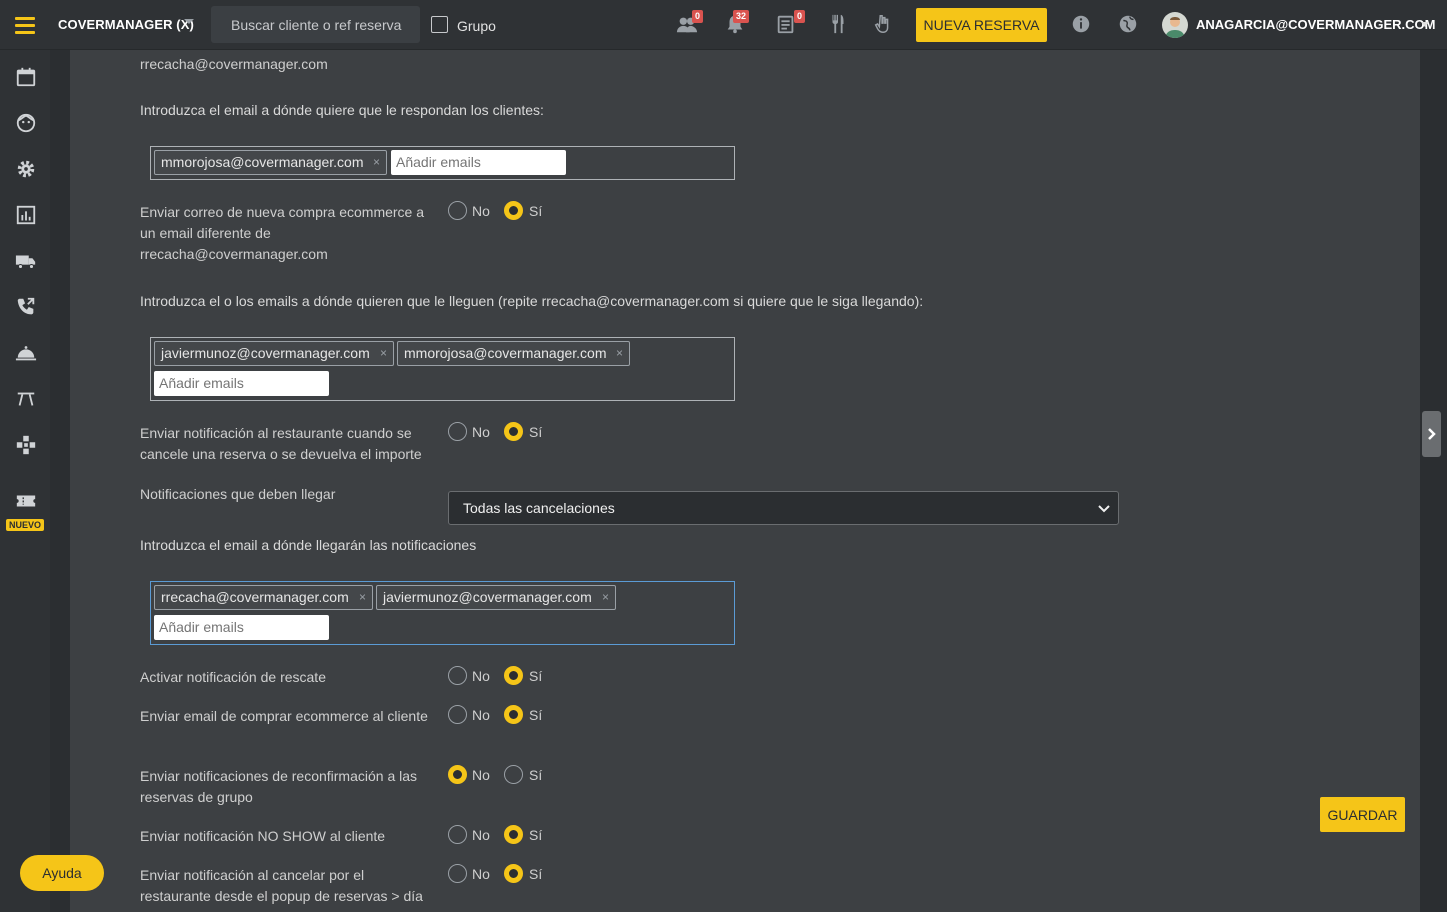  What do you see at coordinates (26, 215) in the screenshot?
I see `chart-icon` at bounding box center [26, 215].